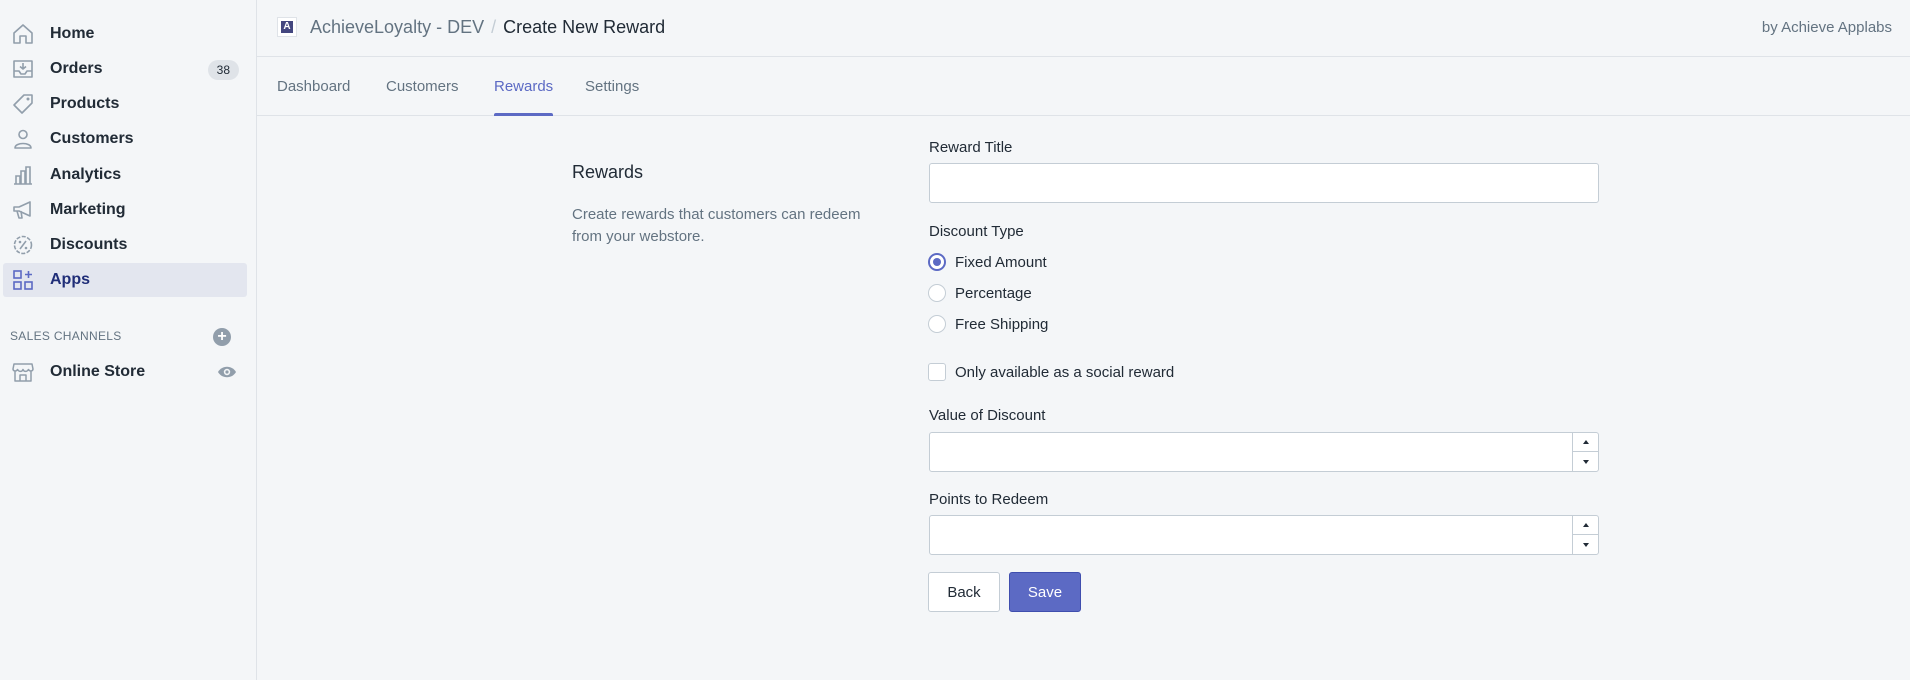  What do you see at coordinates (222, 337) in the screenshot?
I see `add-sales-channel-button: +` at bounding box center [222, 337].